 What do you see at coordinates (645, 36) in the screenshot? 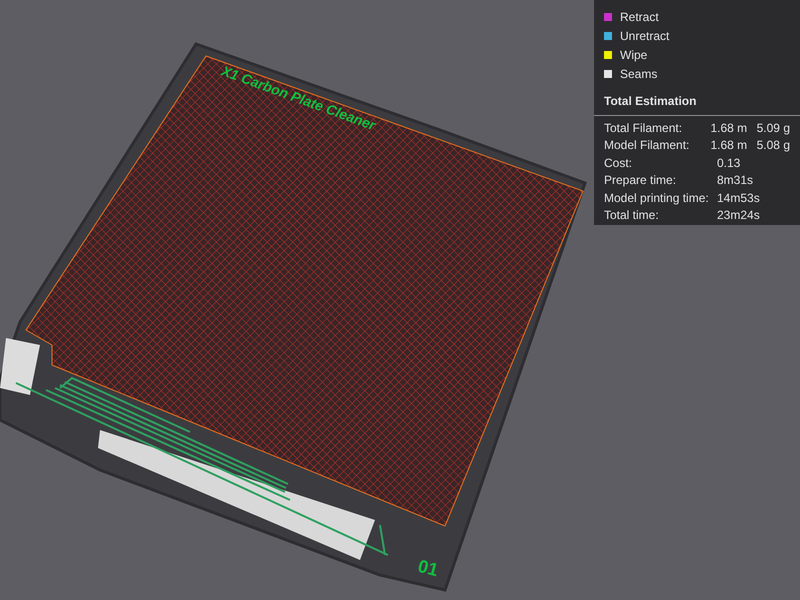
I see `legend-label: Unretract` at bounding box center [645, 36].